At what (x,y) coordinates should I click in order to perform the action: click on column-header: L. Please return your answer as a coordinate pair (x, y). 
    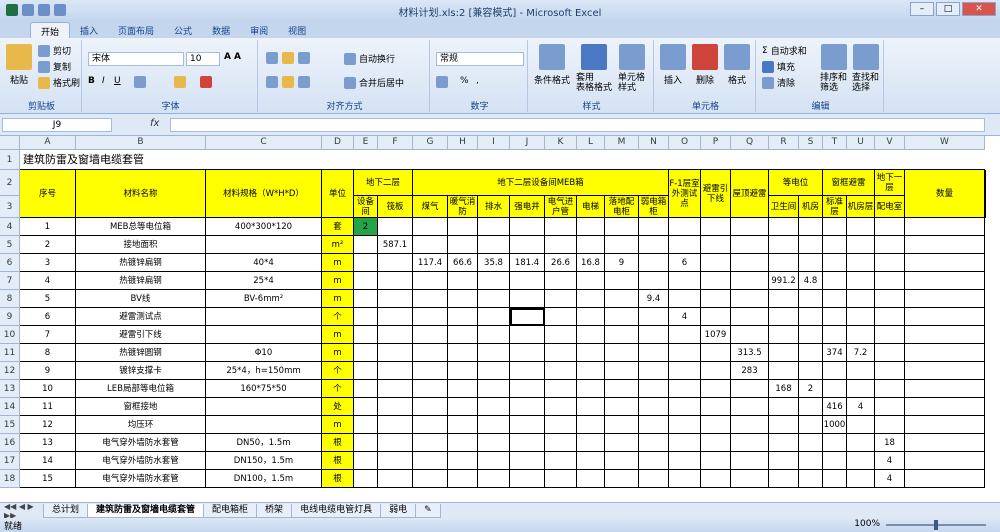
    Looking at the image, I should click on (591, 143).